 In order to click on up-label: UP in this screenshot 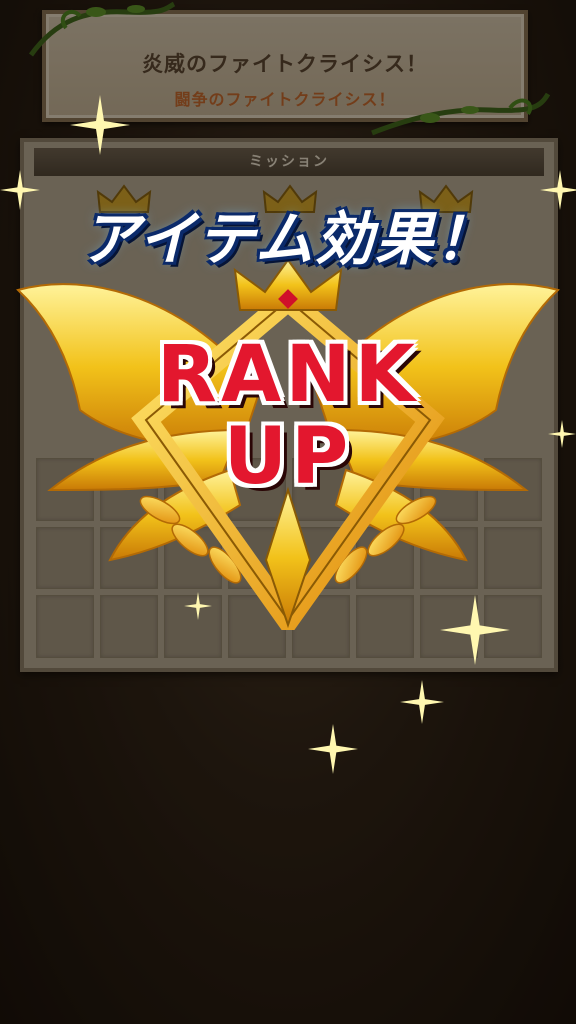, I will do `click(288, 457)`.